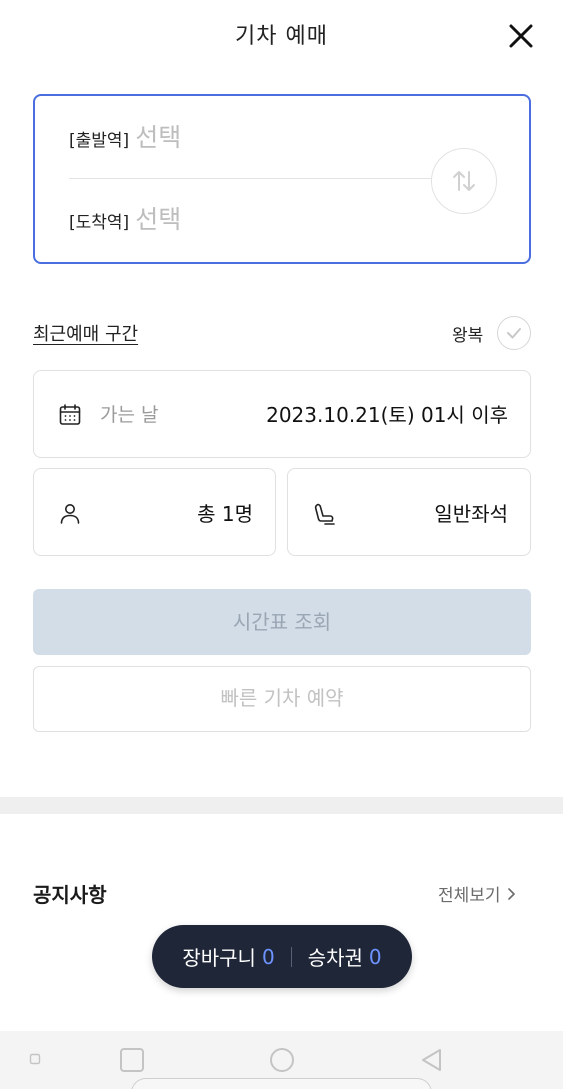 The width and height of the screenshot is (563, 1089). I want to click on ticket-count: 0, so click(375, 956).